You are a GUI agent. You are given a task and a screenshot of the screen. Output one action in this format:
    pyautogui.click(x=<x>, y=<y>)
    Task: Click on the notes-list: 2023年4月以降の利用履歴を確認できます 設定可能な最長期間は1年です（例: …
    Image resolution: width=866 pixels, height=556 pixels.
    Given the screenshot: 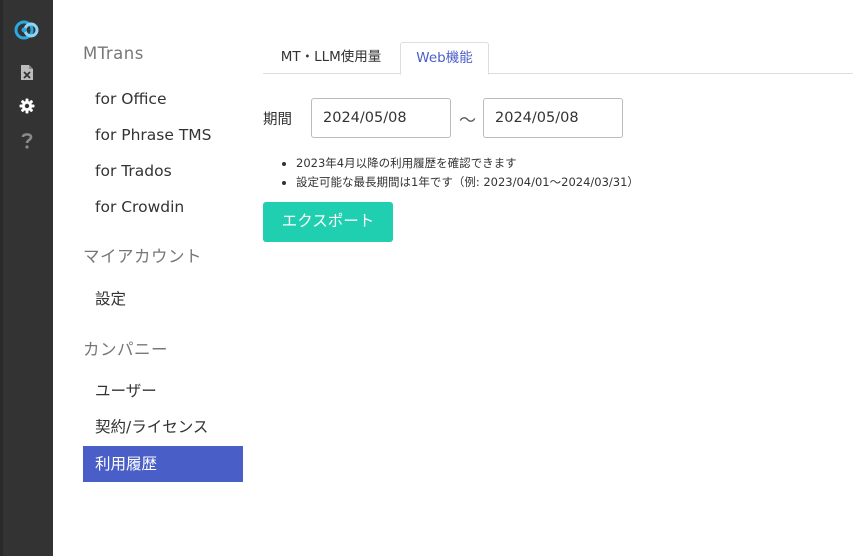 What is the action you would take?
    pyautogui.click(x=467, y=173)
    